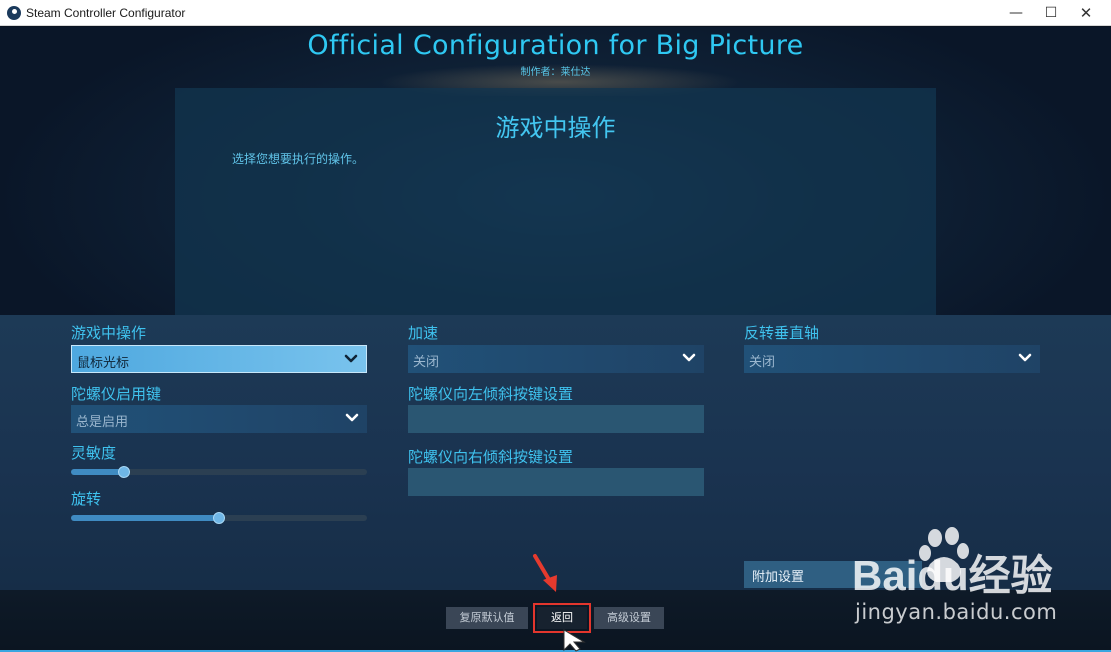 This screenshot has height=652, width=1111. What do you see at coordinates (109, 333) in the screenshot?
I see `in-game-action-label: 游戏中操作` at bounding box center [109, 333].